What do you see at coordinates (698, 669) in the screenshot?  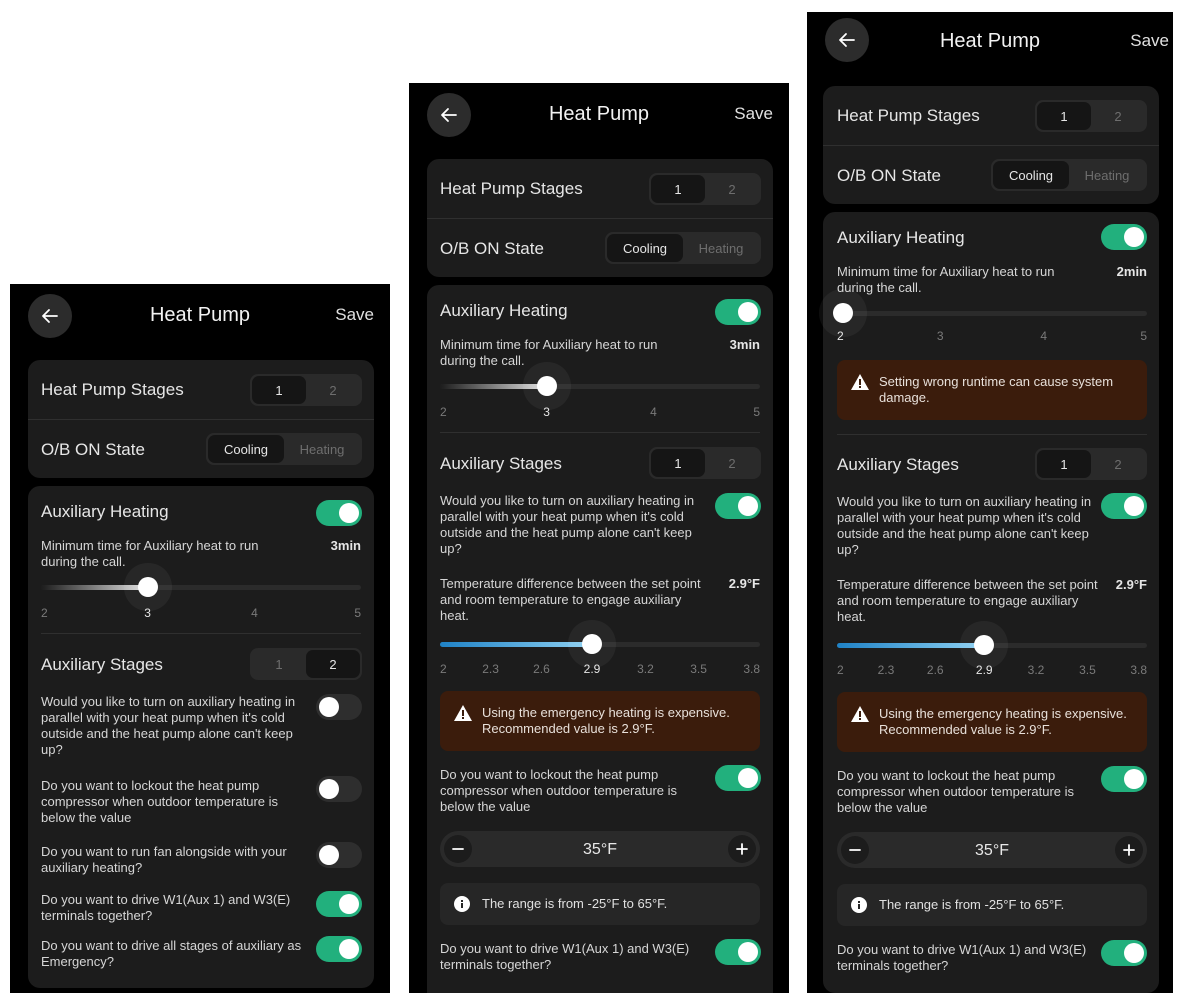 I see `tick-label: 3.5` at bounding box center [698, 669].